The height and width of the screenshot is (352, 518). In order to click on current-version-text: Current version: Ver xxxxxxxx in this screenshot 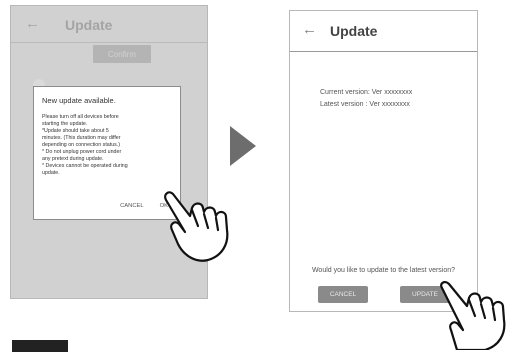, I will do `click(366, 92)`.